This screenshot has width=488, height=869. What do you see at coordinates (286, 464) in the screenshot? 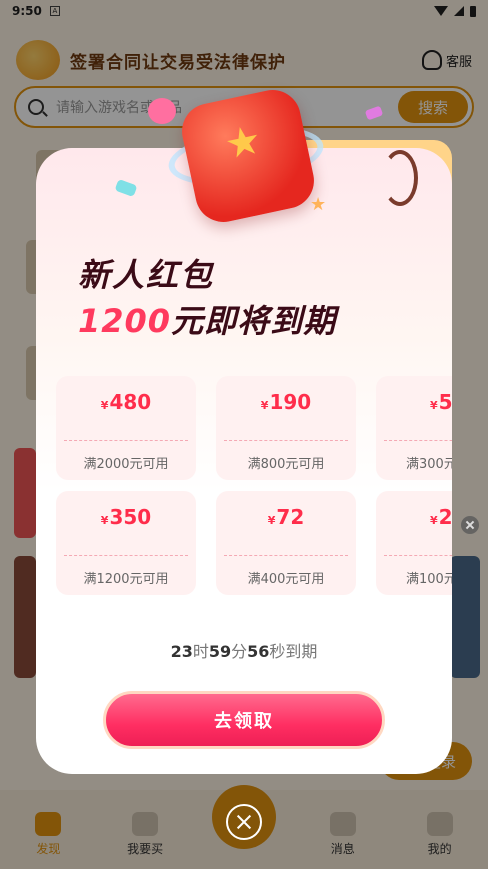
I see `coupon-condition: 满800元可用` at bounding box center [286, 464].